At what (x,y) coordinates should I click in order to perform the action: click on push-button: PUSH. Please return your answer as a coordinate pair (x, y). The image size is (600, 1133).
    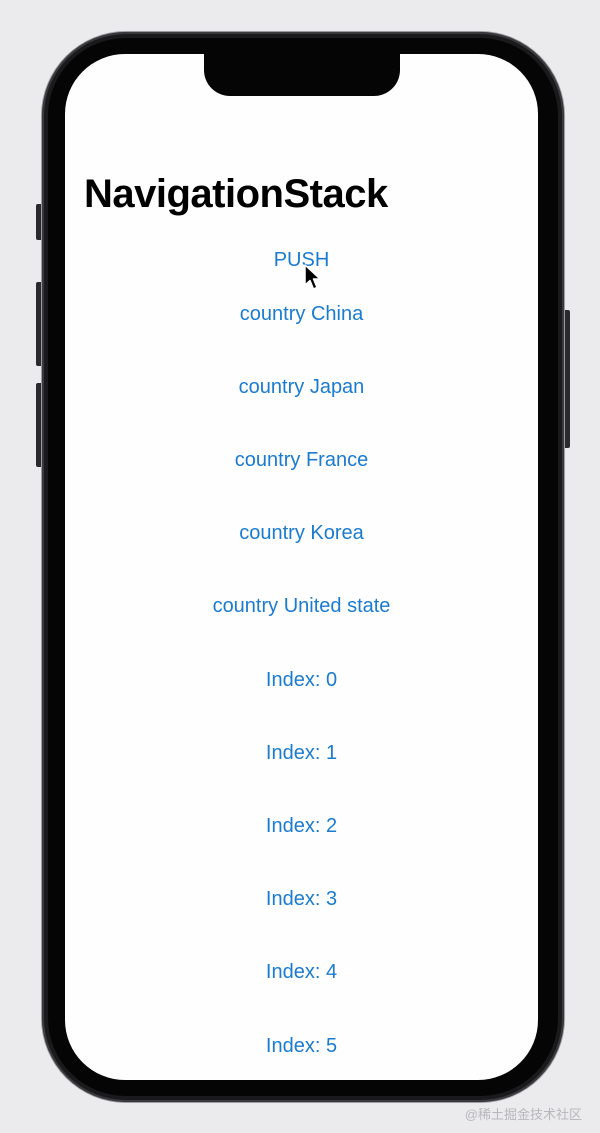
    Looking at the image, I should click on (301, 260).